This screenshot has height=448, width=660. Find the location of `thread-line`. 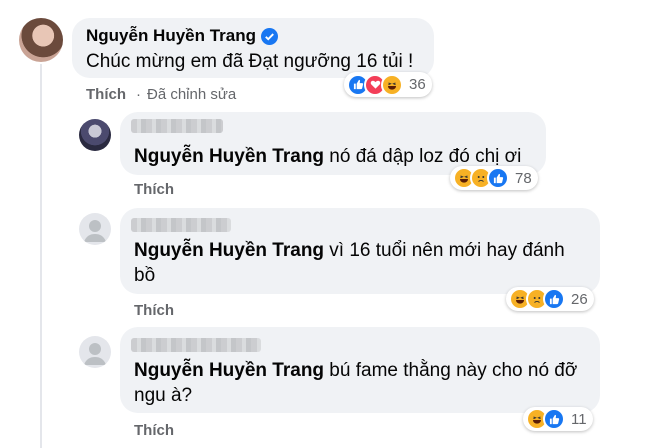

thread-line is located at coordinates (41, 256).